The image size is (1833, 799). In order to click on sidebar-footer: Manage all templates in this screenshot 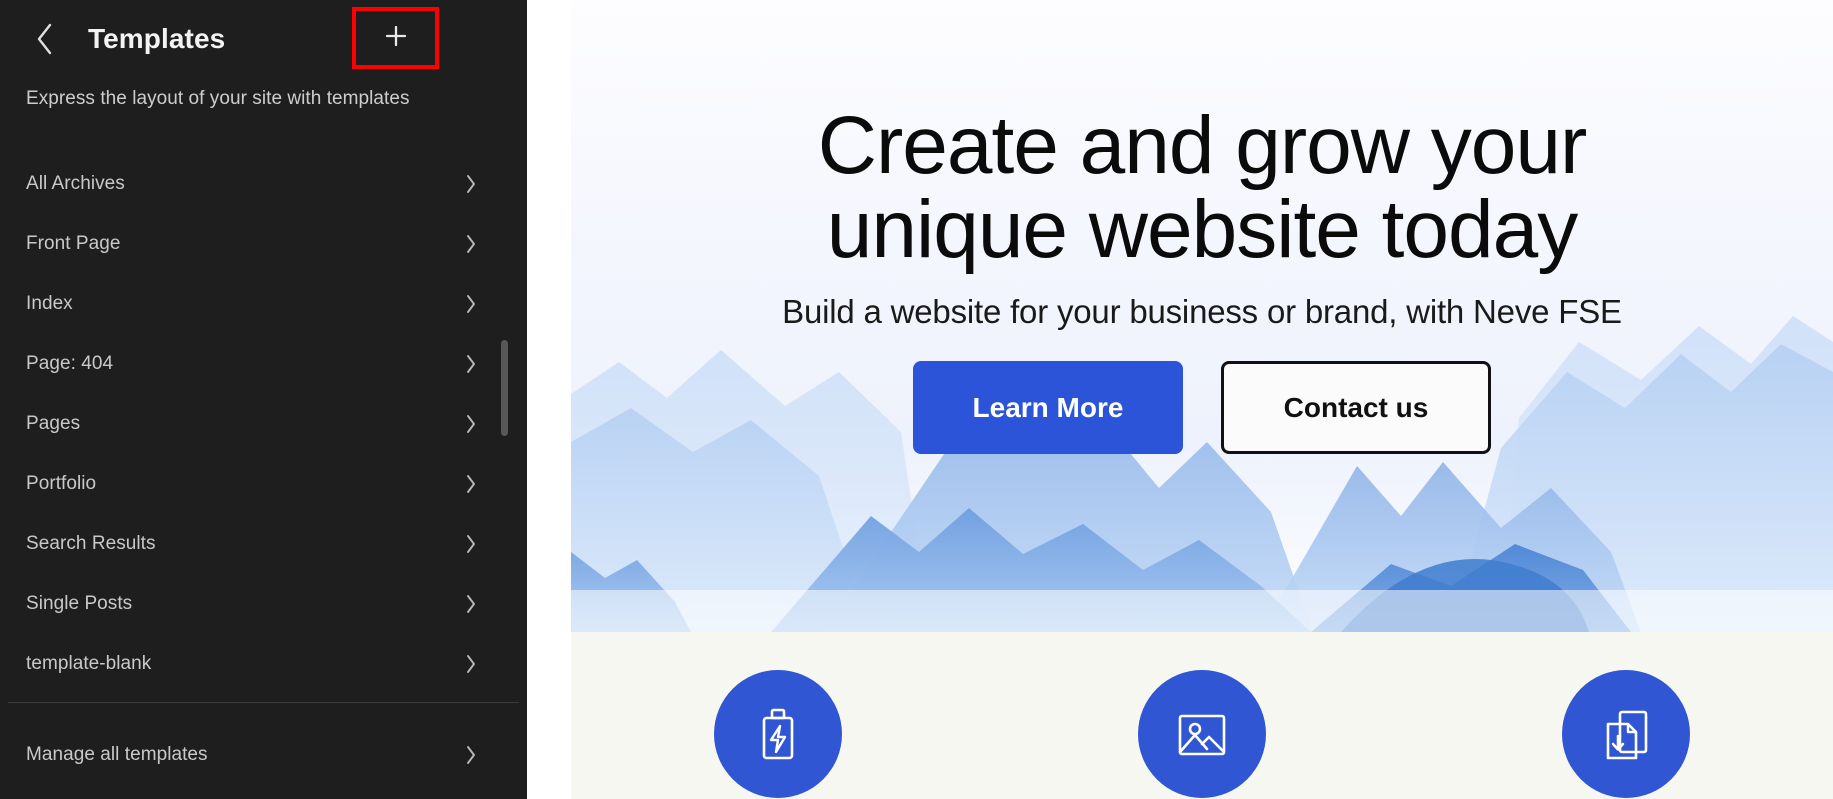, I will do `click(263, 755)`.